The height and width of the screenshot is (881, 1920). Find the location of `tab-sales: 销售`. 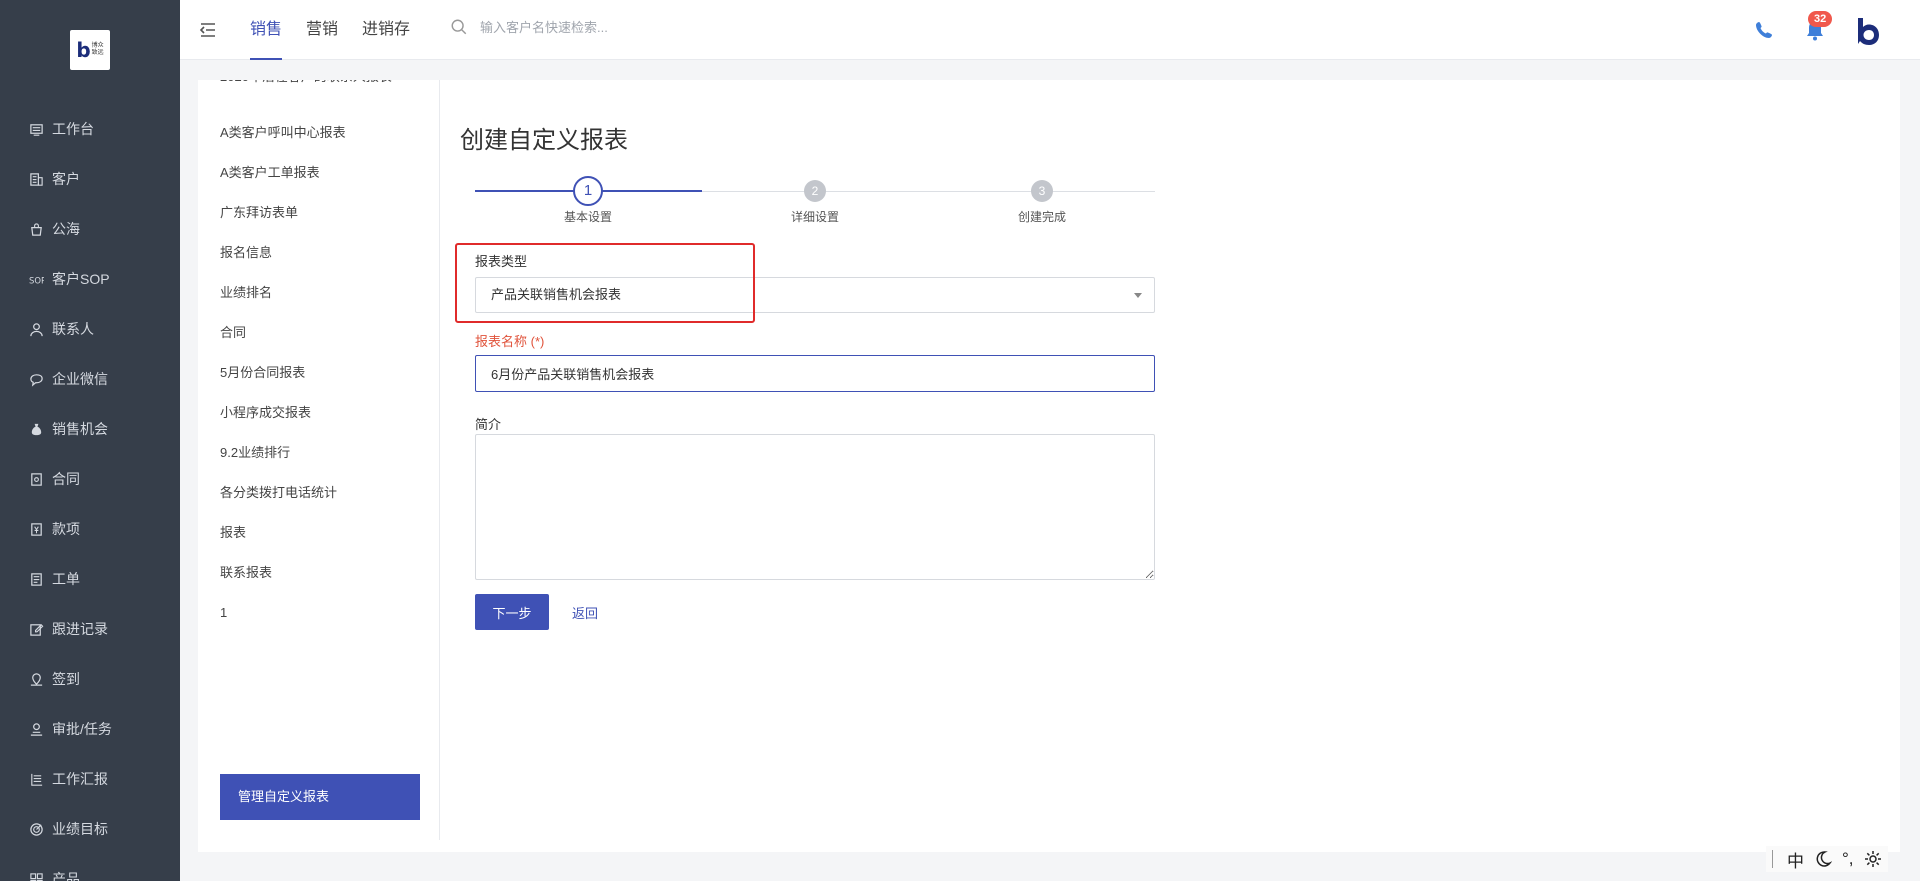

tab-sales: 销售 is located at coordinates (266, 30).